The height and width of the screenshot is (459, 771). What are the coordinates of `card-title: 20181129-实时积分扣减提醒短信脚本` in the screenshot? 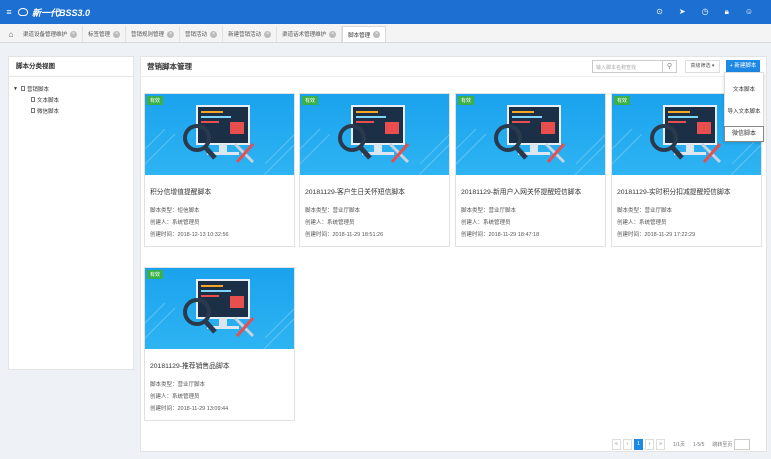 It's located at (674, 191).